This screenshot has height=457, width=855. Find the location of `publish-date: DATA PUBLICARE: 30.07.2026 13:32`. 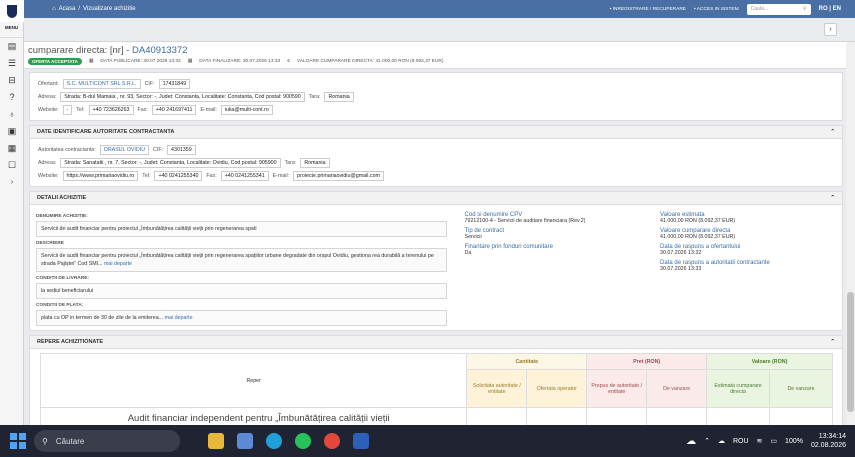

publish-date: DATA PUBLICARE: 30.07.2026 13:32 is located at coordinates (140, 61).